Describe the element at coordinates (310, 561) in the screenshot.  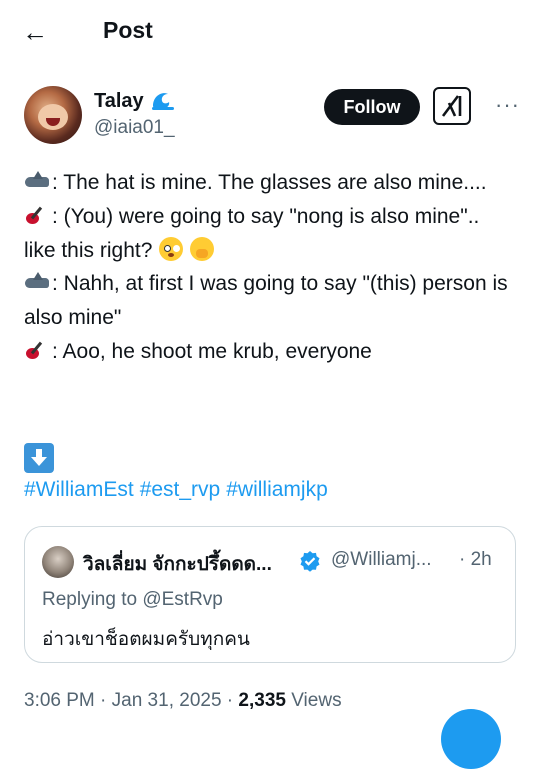
I see `verified-badge-icon` at that location.